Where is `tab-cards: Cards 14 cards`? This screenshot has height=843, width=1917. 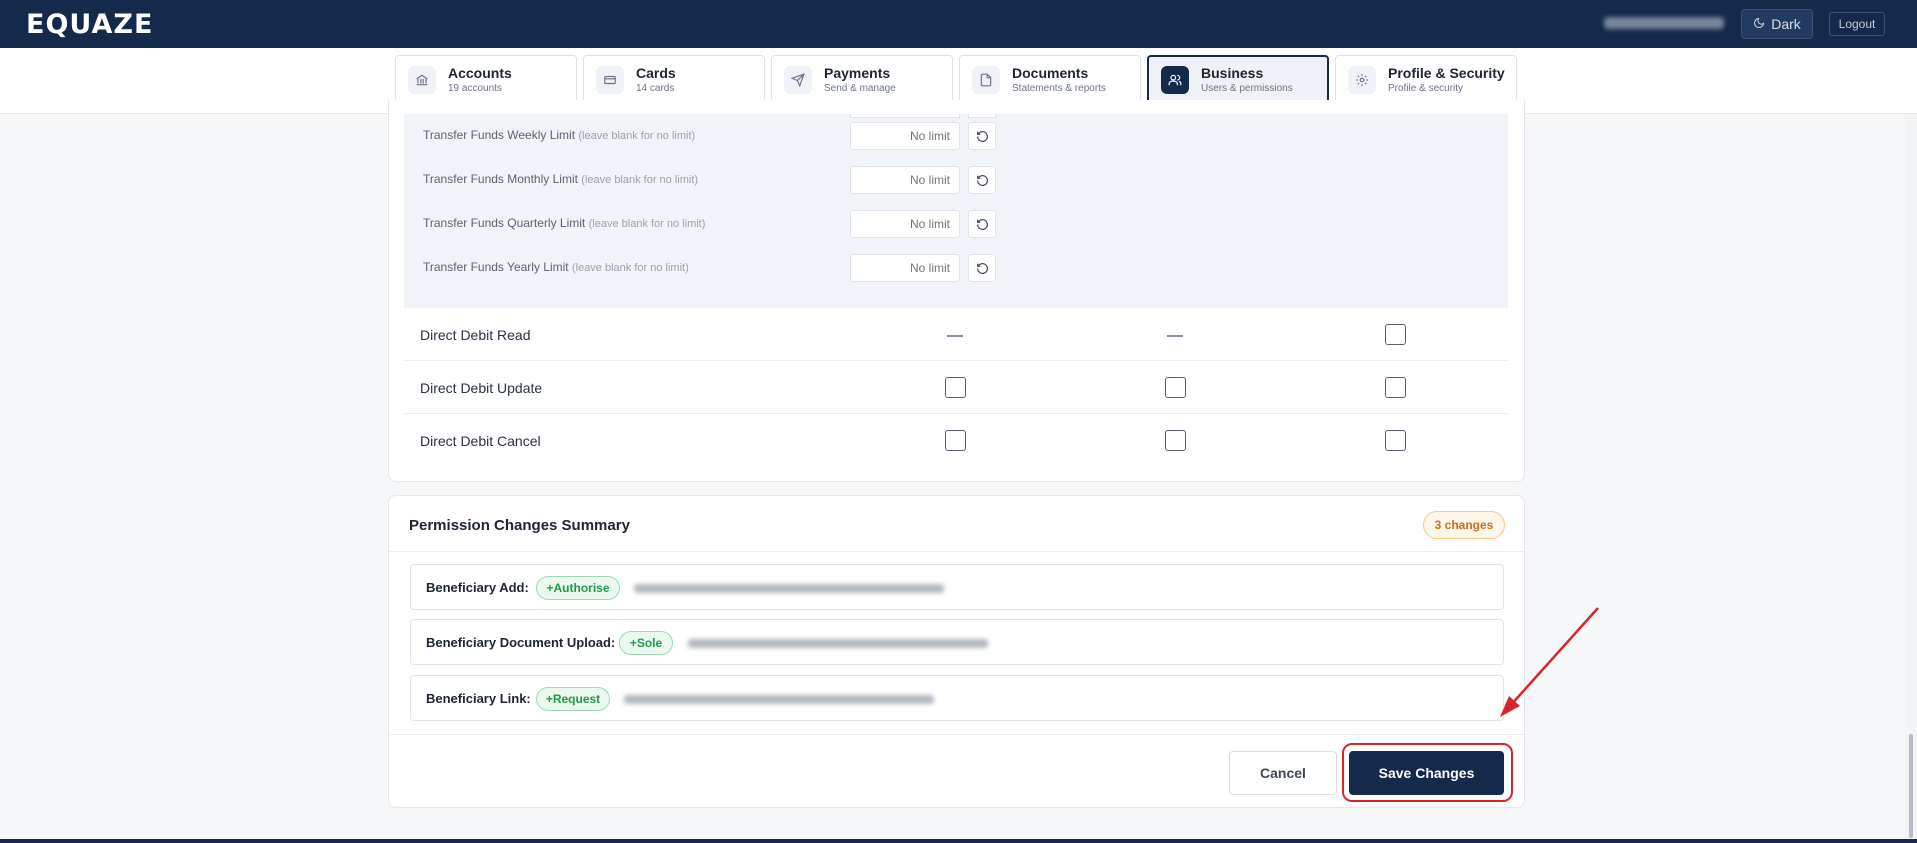 tab-cards: Cards 14 cards is located at coordinates (674, 79).